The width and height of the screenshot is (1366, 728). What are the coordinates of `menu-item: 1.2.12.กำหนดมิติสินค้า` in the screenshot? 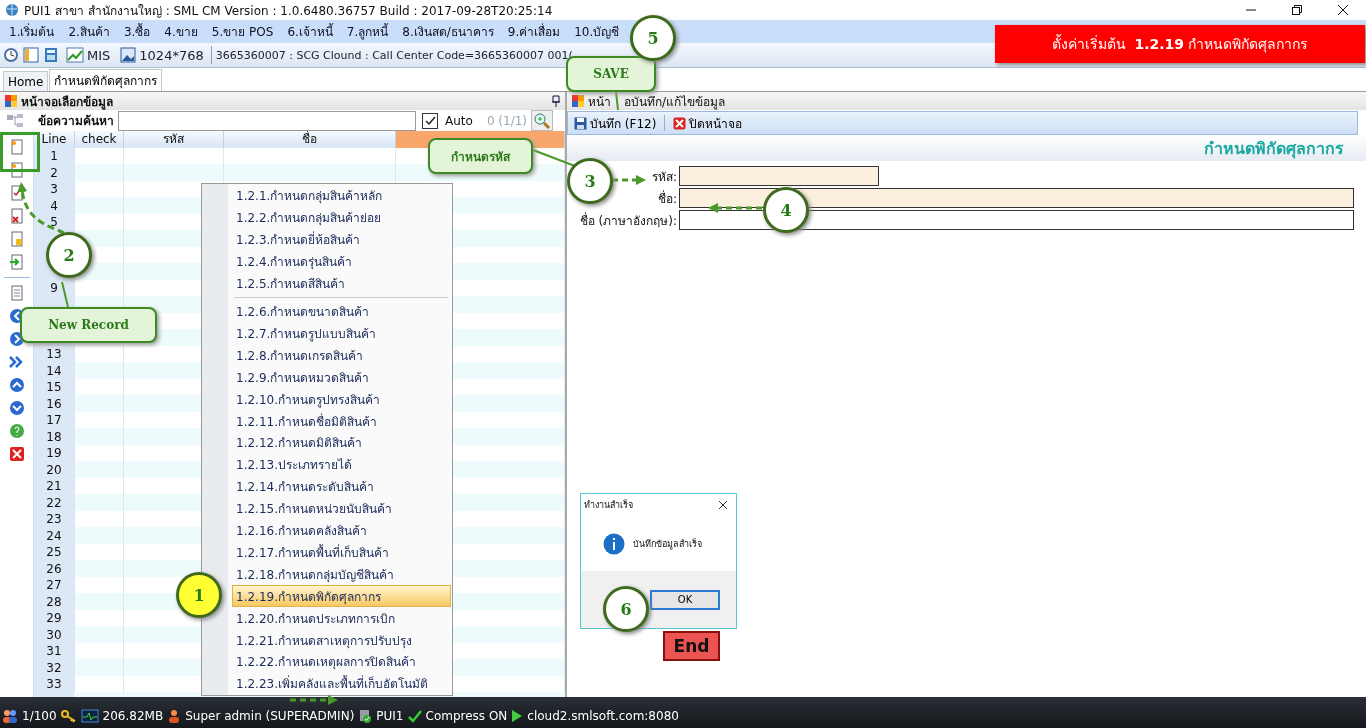 It's located at (341, 442).